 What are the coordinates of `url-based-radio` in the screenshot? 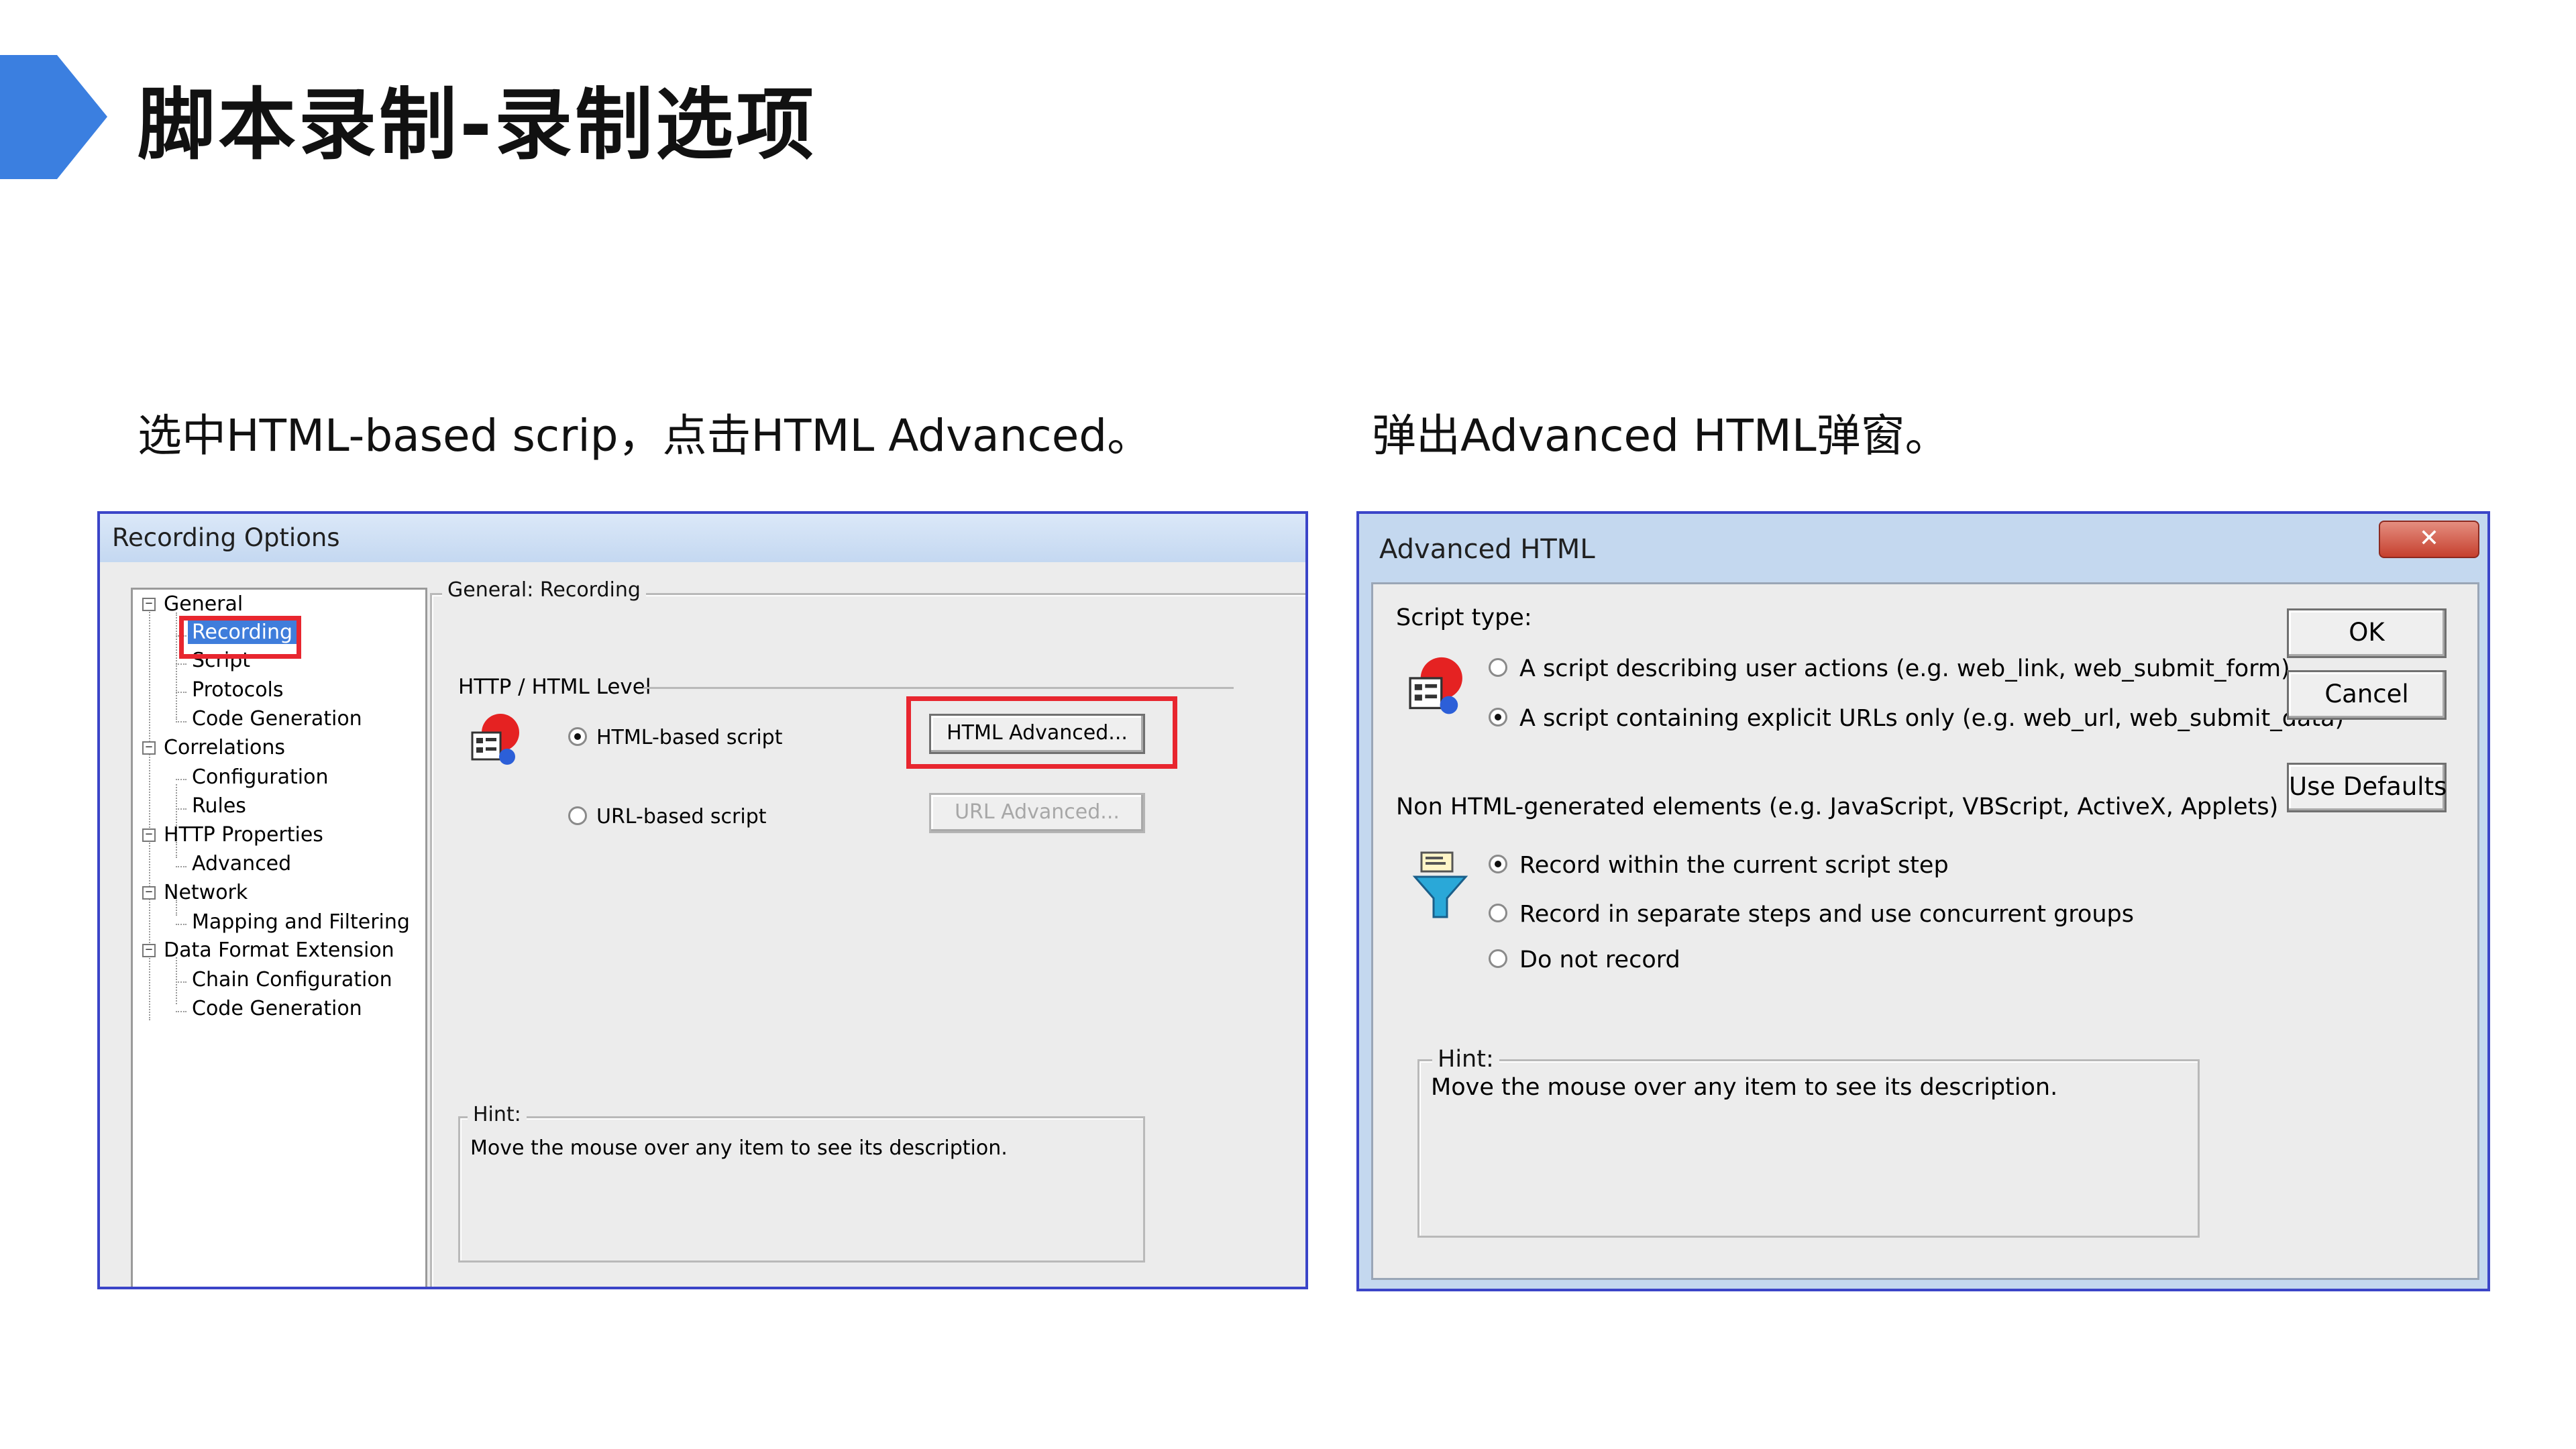 It's located at (577, 815).